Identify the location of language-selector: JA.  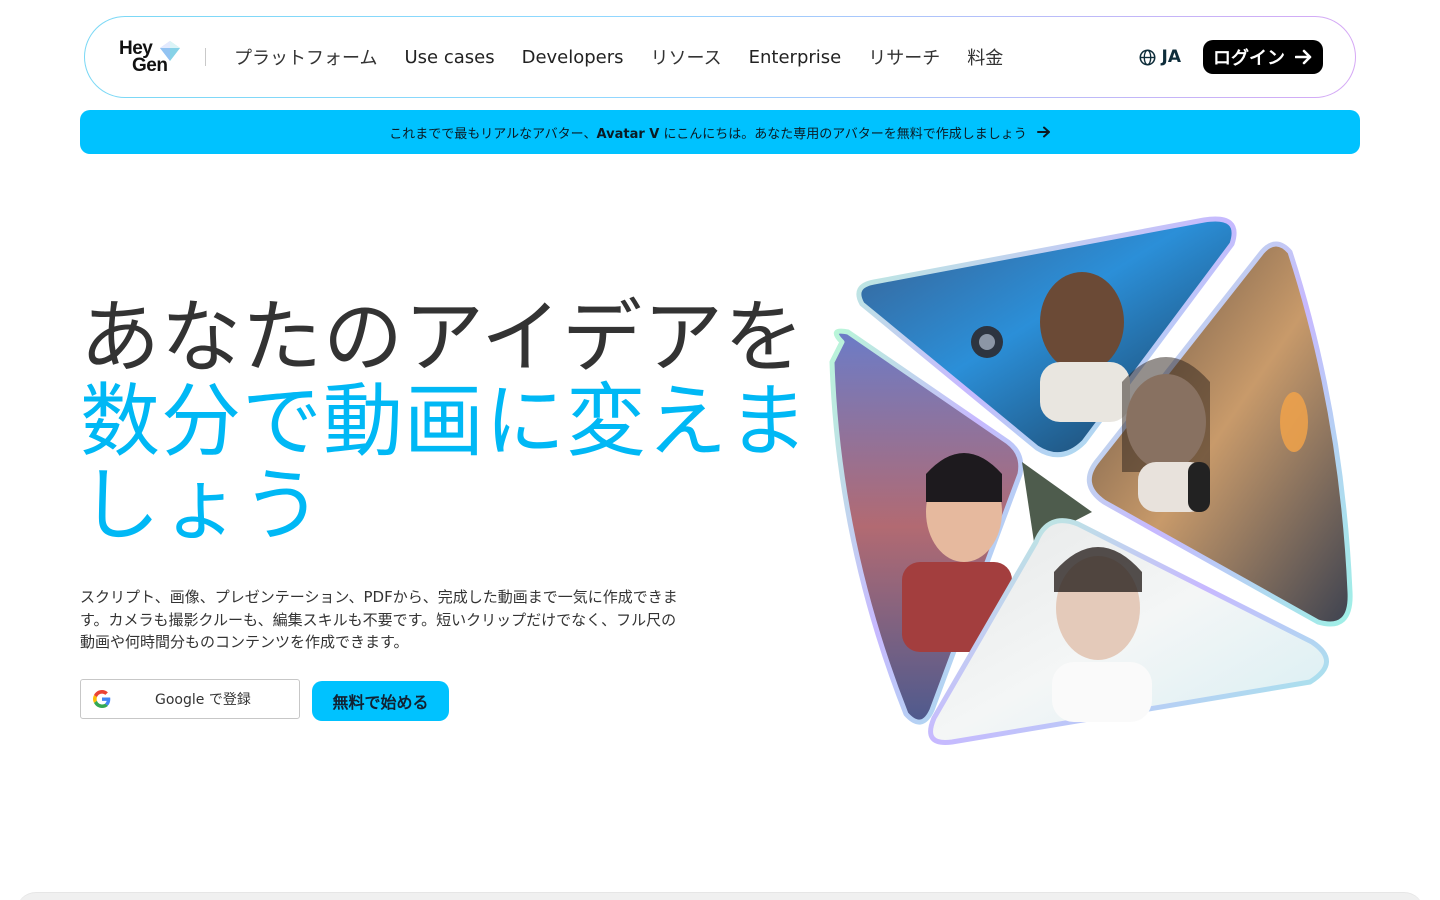
(1160, 57).